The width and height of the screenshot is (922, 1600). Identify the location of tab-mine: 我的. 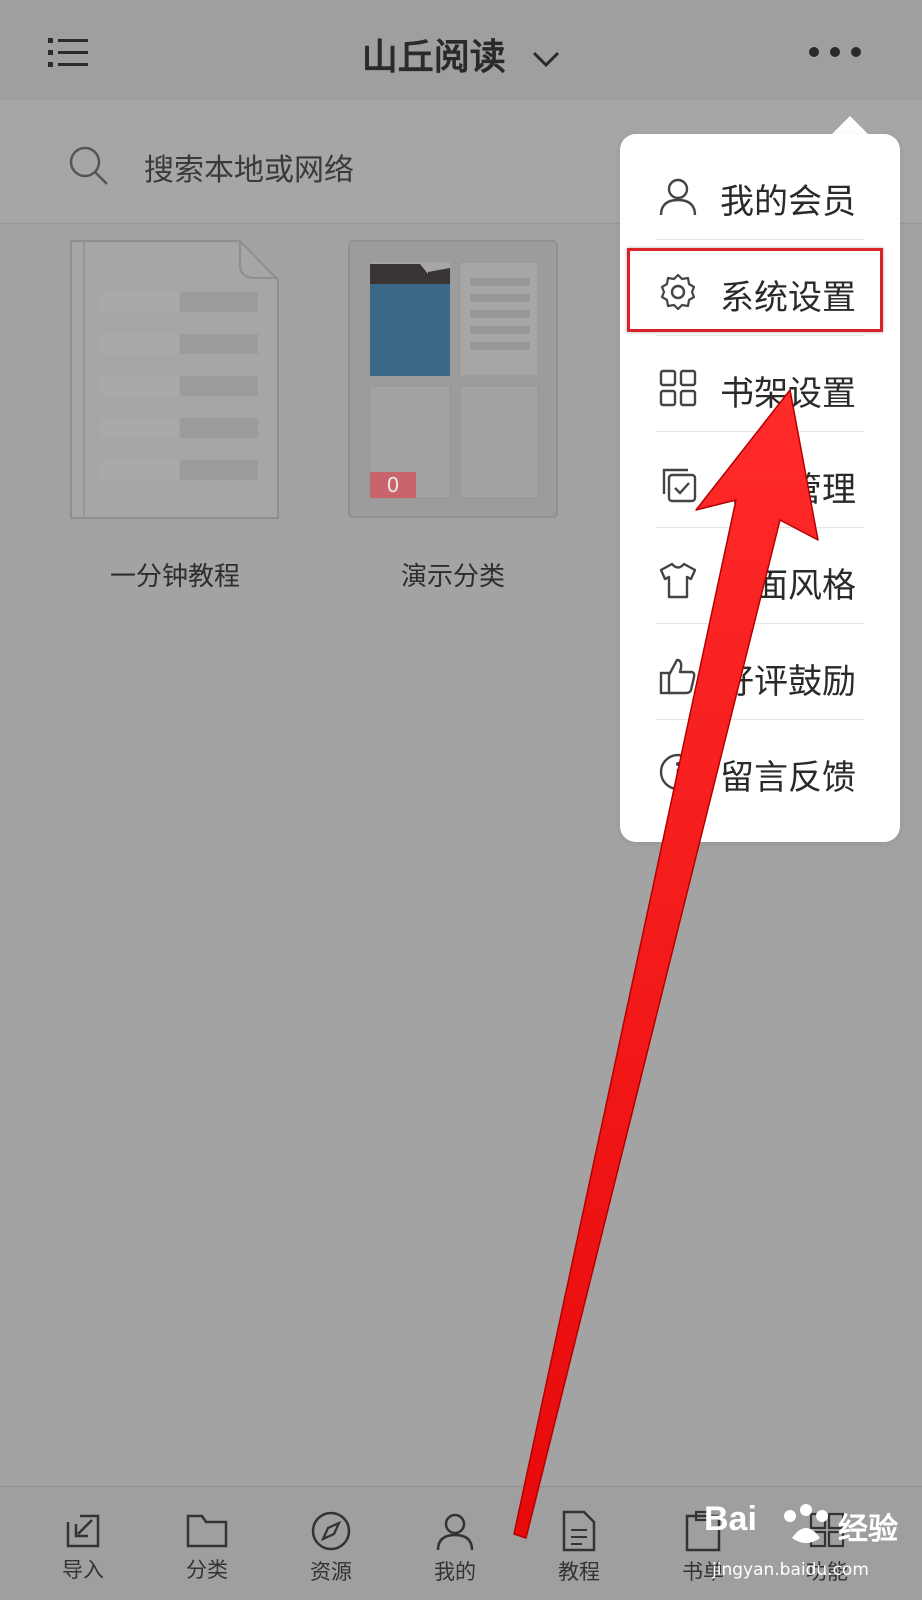
(455, 1548).